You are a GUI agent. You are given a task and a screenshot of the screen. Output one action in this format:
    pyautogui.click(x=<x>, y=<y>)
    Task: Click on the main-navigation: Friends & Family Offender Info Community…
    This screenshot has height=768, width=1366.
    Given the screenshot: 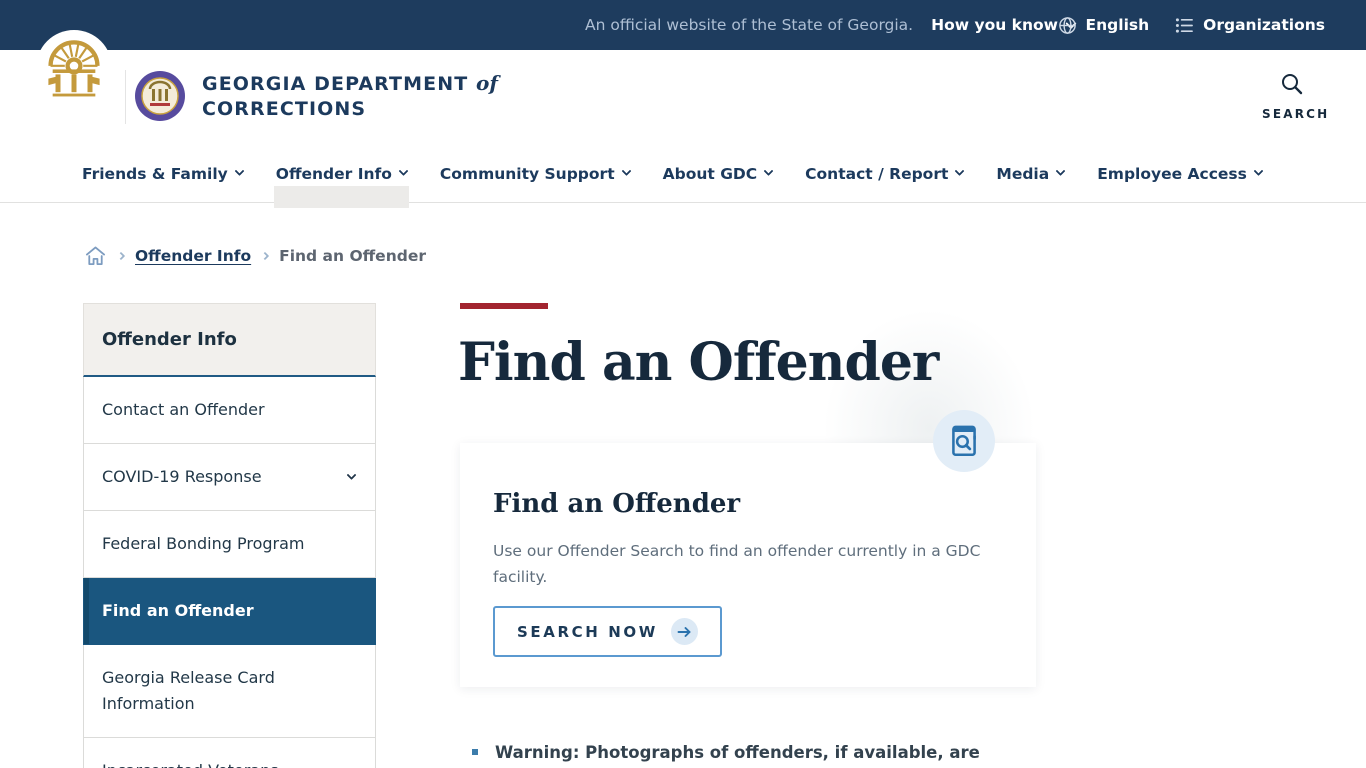 What is the action you would take?
    pyautogui.click(x=683, y=177)
    